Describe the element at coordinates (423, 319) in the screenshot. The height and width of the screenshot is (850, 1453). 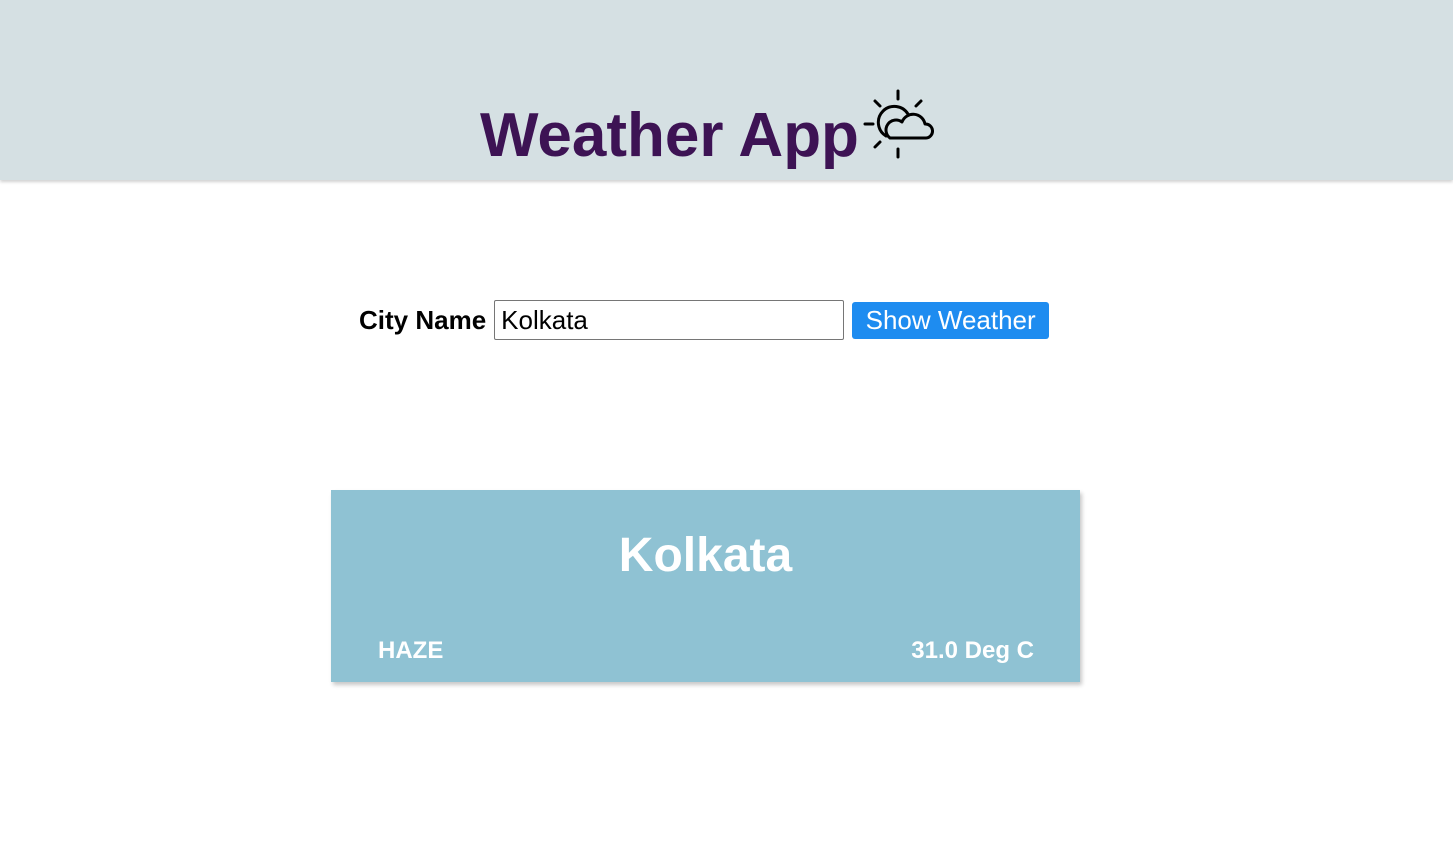
I see `city-name-label: City Name` at that location.